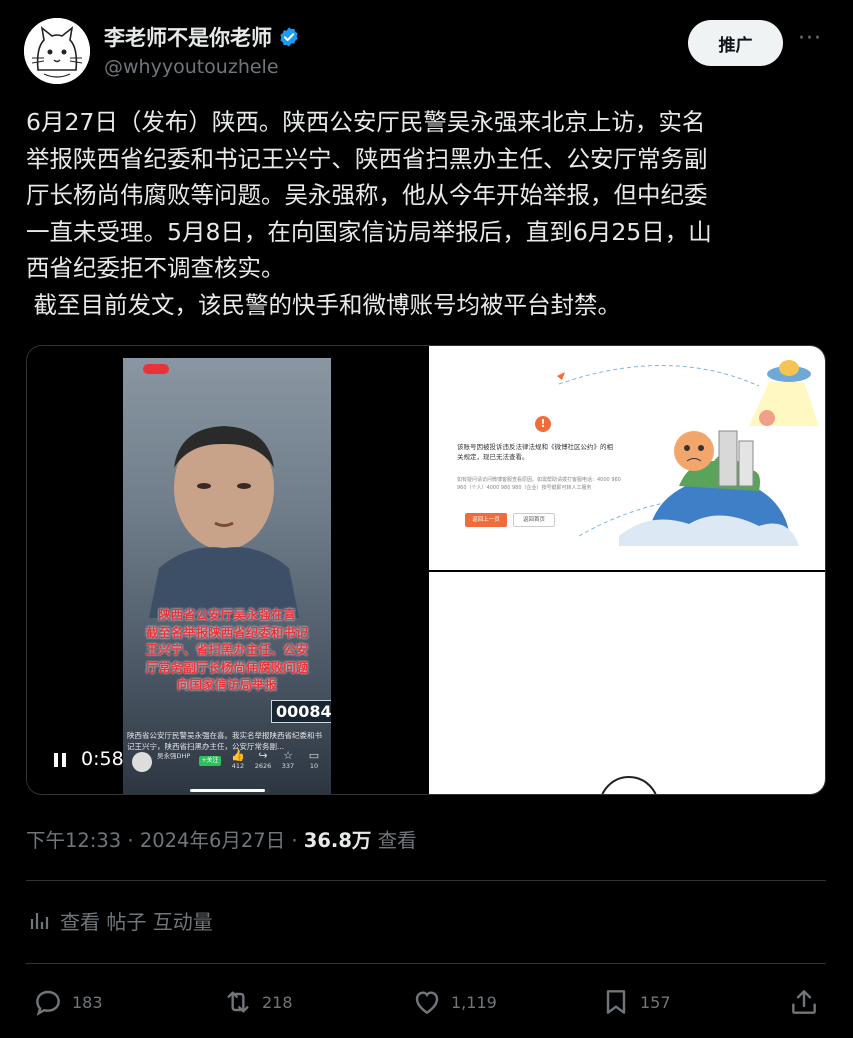  What do you see at coordinates (337, 840) in the screenshot?
I see `view-count: 36.8万` at bounding box center [337, 840].